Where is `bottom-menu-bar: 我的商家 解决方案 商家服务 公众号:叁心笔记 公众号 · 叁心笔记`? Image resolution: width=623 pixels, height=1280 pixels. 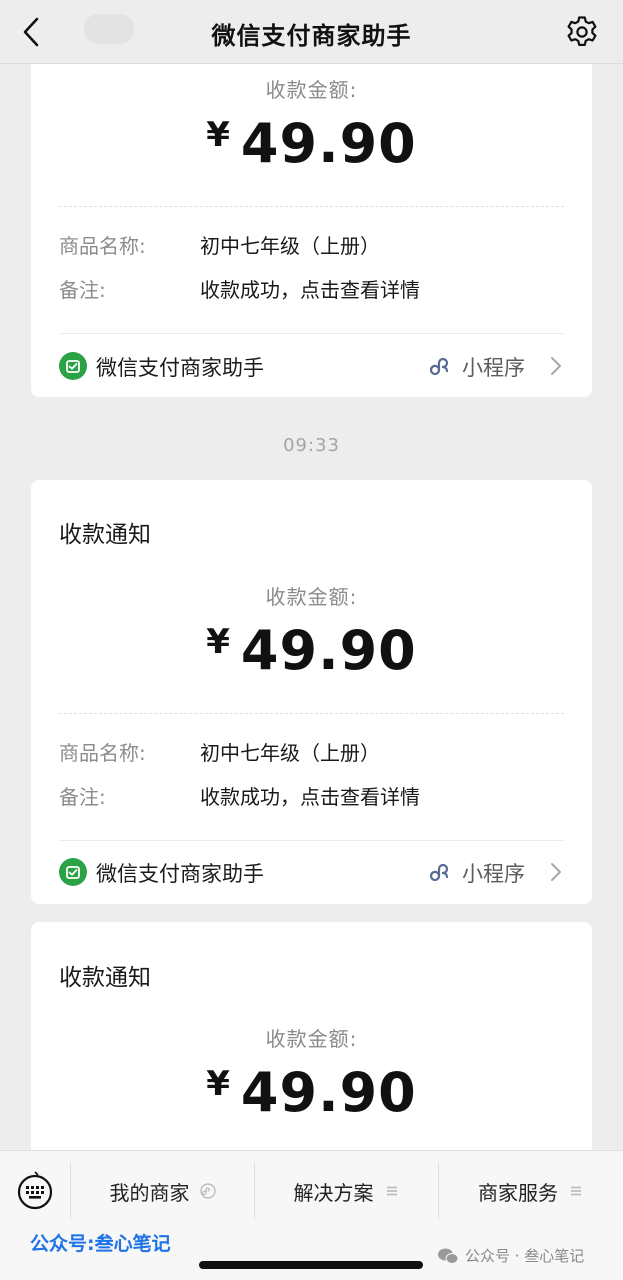 bottom-menu-bar: 我的商家 解决方案 商家服务 公众号:叁心笔记 公众号 · 叁心笔记 is located at coordinates (311, 1215).